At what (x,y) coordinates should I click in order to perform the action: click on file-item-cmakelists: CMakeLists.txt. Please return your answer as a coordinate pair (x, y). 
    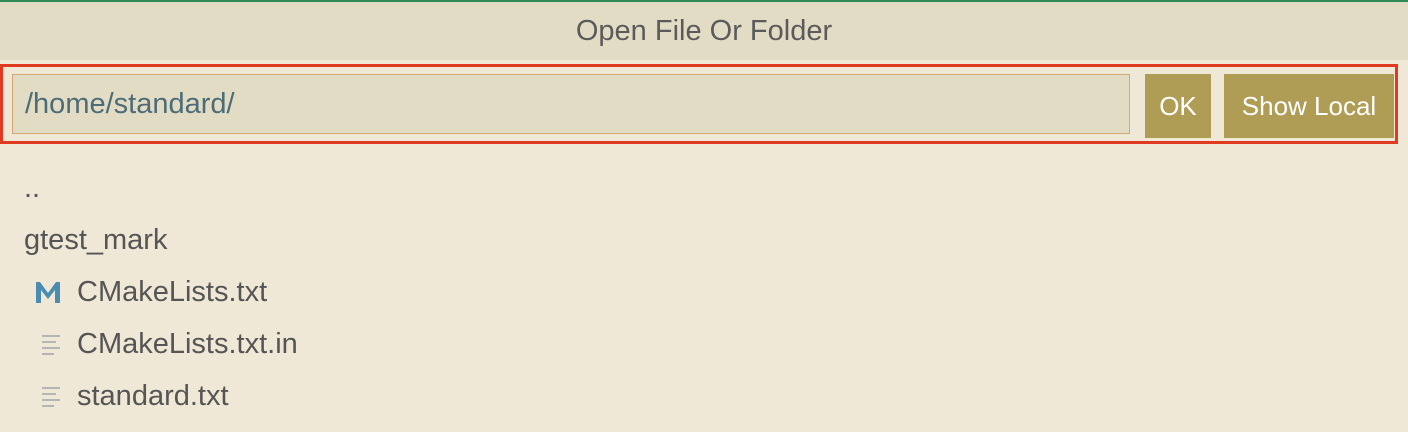
    Looking at the image, I should click on (704, 292).